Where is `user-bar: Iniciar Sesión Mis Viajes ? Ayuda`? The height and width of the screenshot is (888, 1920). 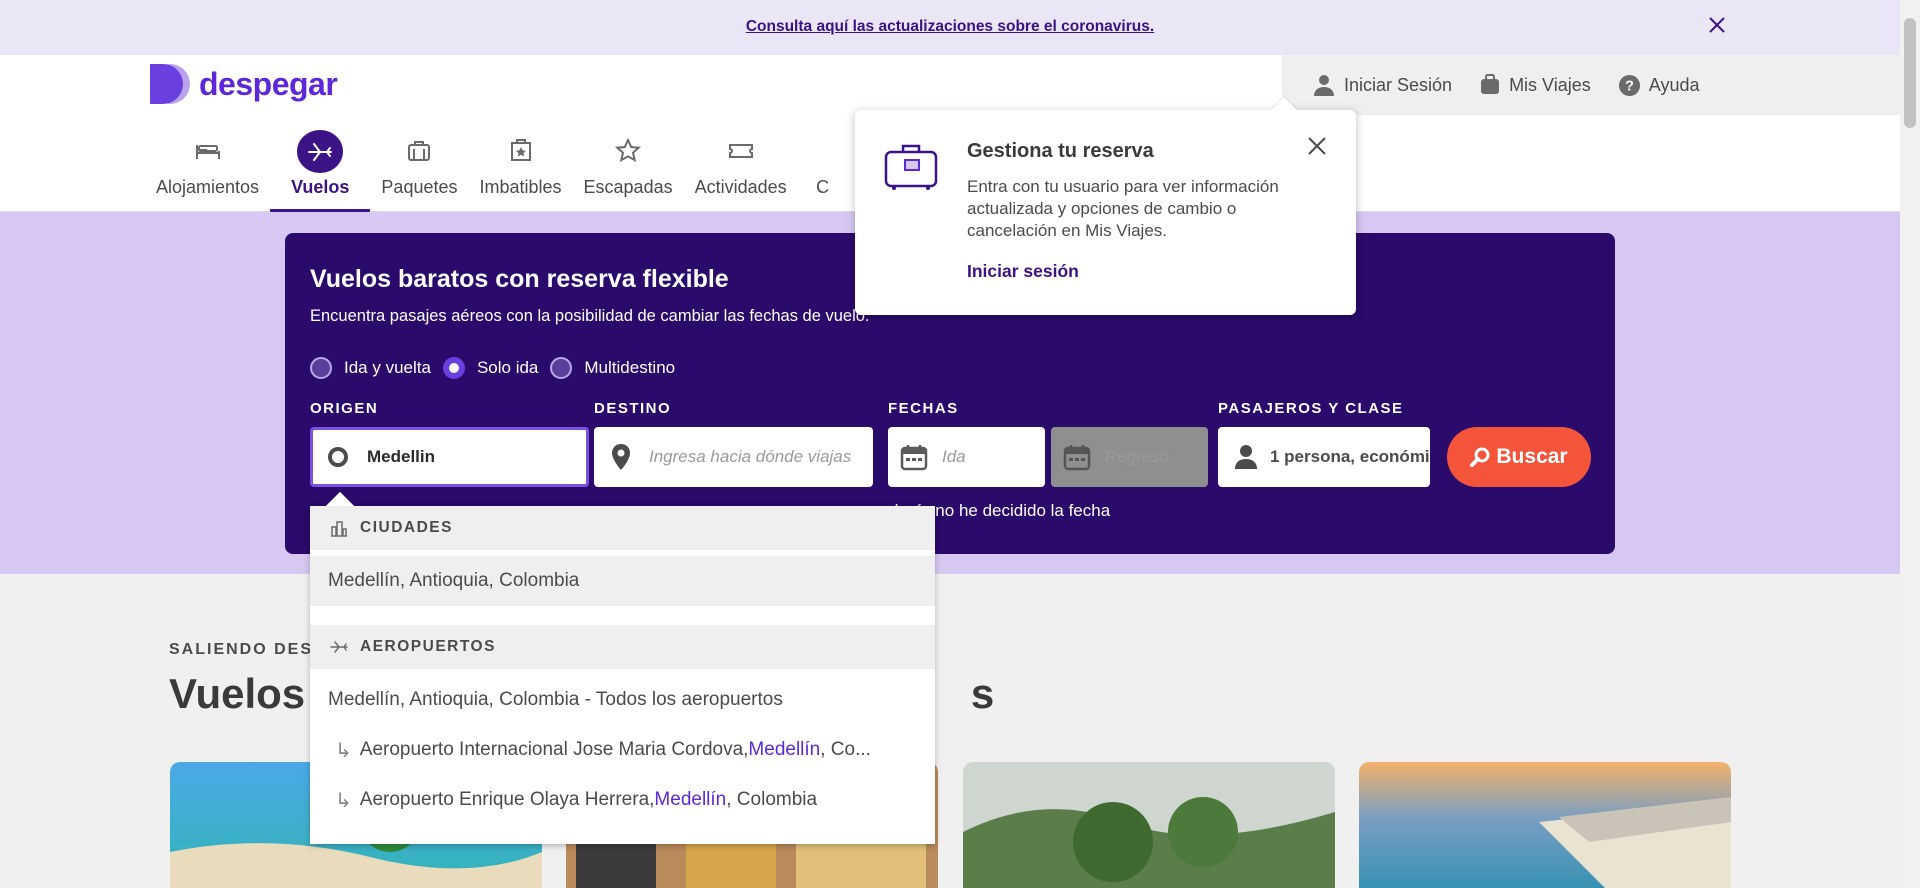 user-bar: Iniciar Sesión Mis Viajes ? Ayuda is located at coordinates (1591, 85).